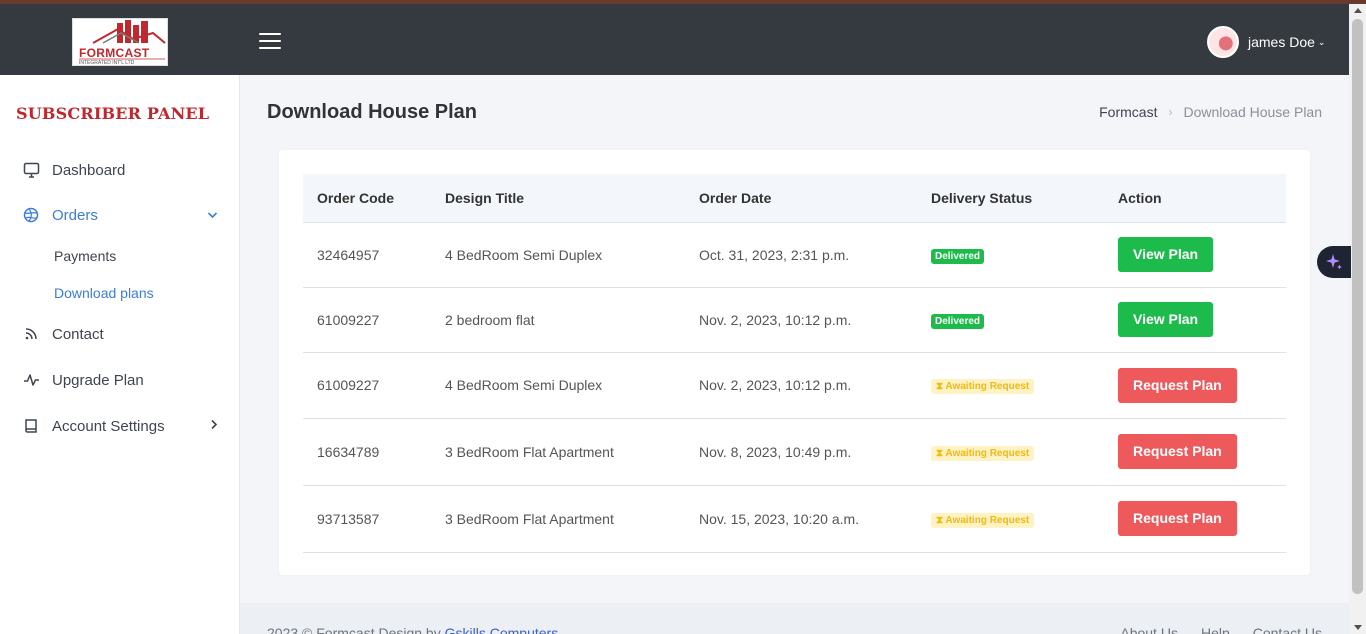  Describe the element at coordinates (801, 198) in the screenshot. I see `column-header-order-date: Order Date` at that location.